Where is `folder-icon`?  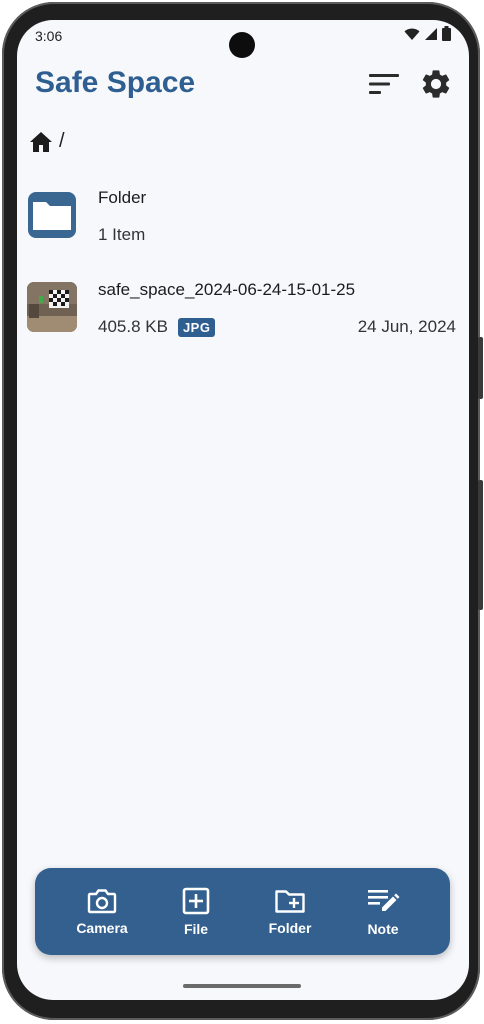 folder-icon is located at coordinates (52, 215).